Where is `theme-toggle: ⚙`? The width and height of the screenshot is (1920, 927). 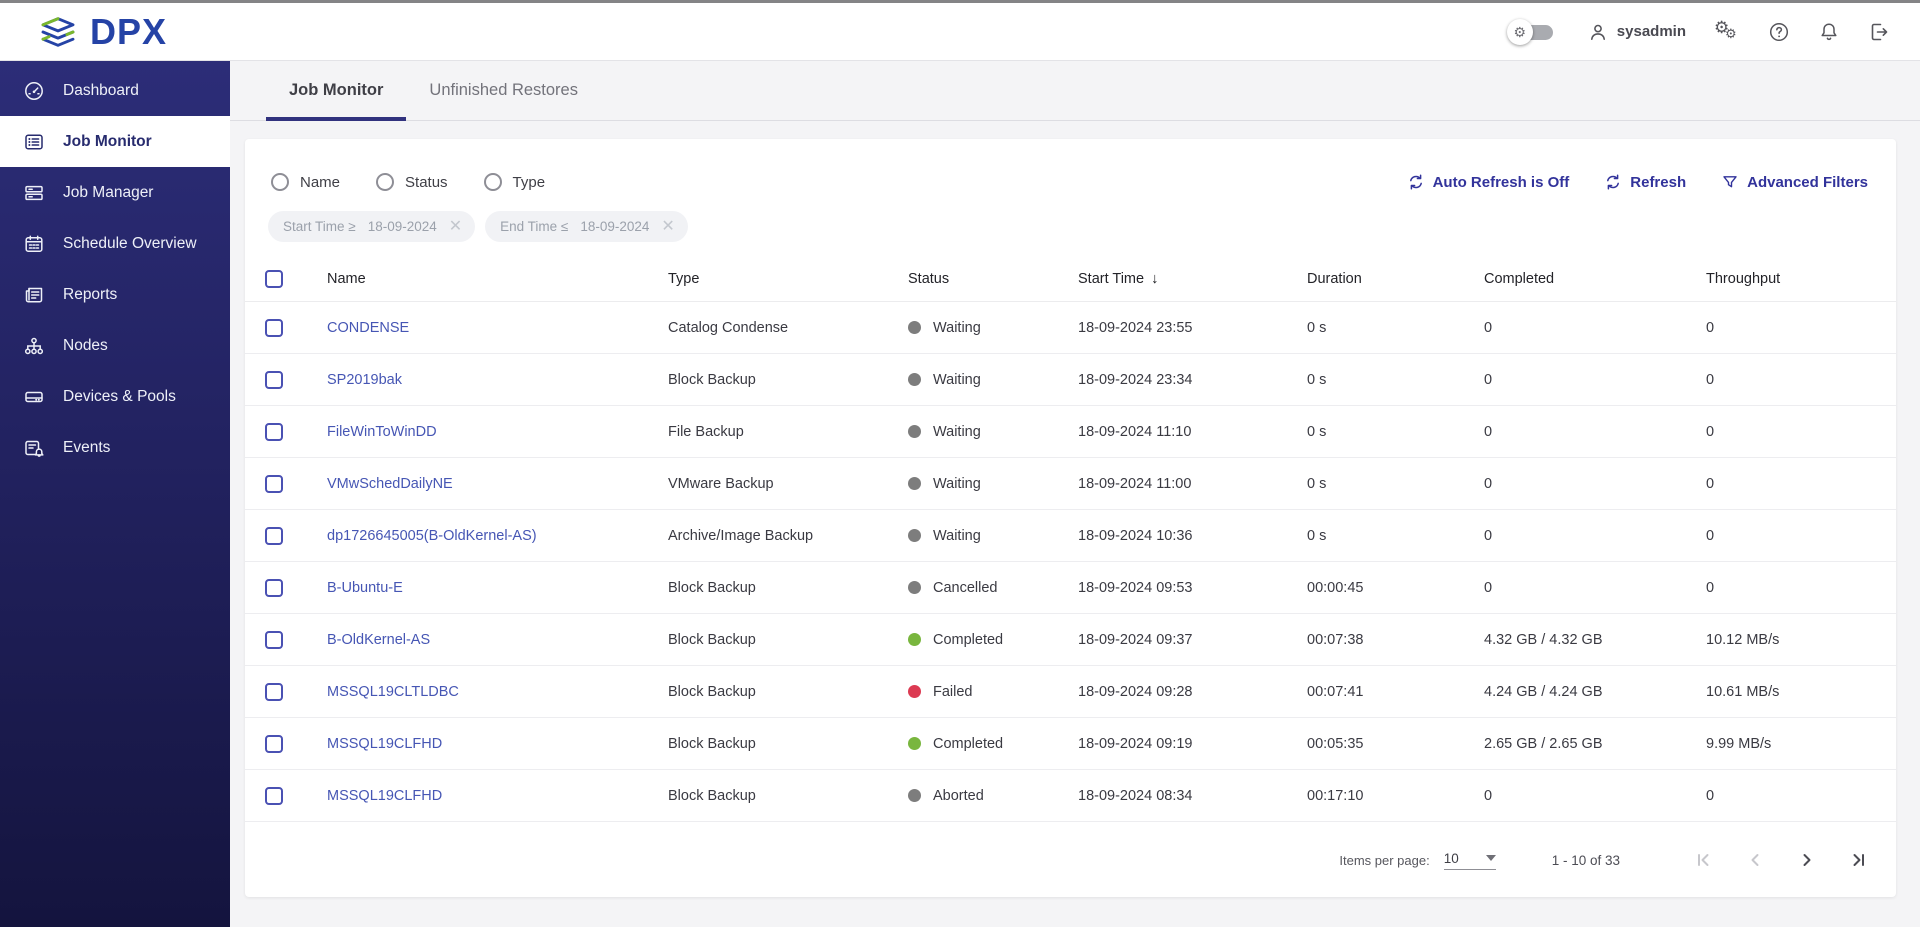 theme-toggle: ⚙ is located at coordinates (1529, 31).